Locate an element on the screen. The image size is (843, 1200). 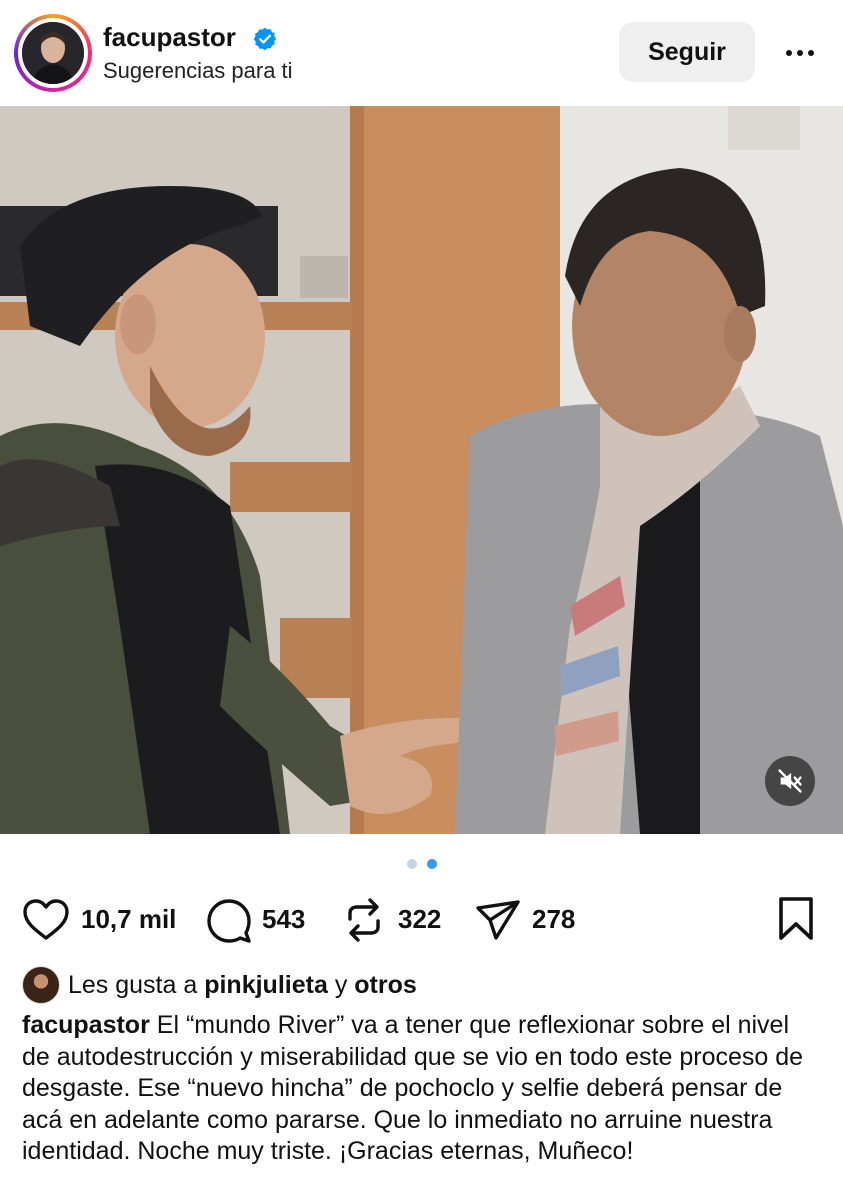
heart-icon is located at coordinates (46, 920).